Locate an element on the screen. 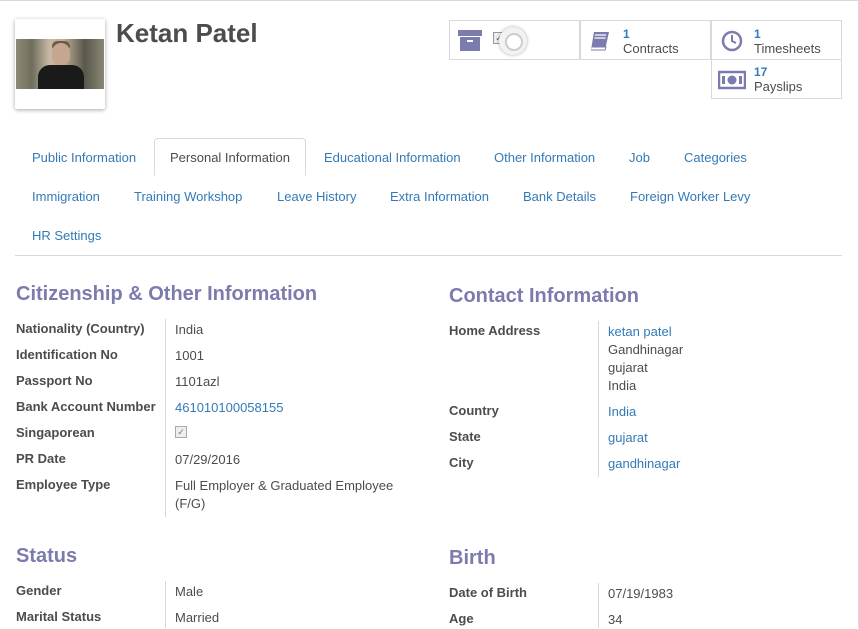  birth-section-title: Birth is located at coordinates (472, 558).